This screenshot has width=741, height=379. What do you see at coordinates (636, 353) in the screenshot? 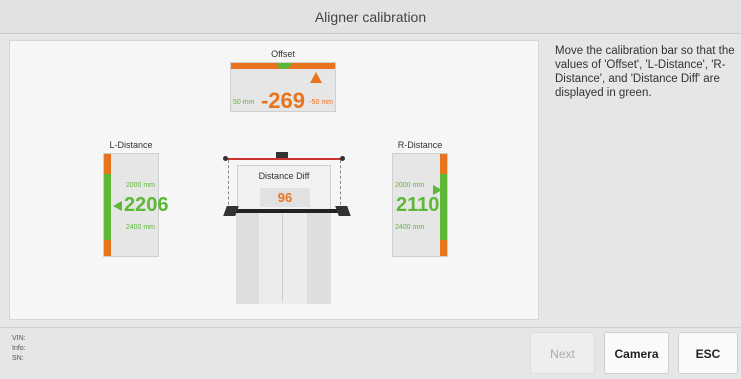
I see `camera-button: Camera` at bounding box center [636, 353].